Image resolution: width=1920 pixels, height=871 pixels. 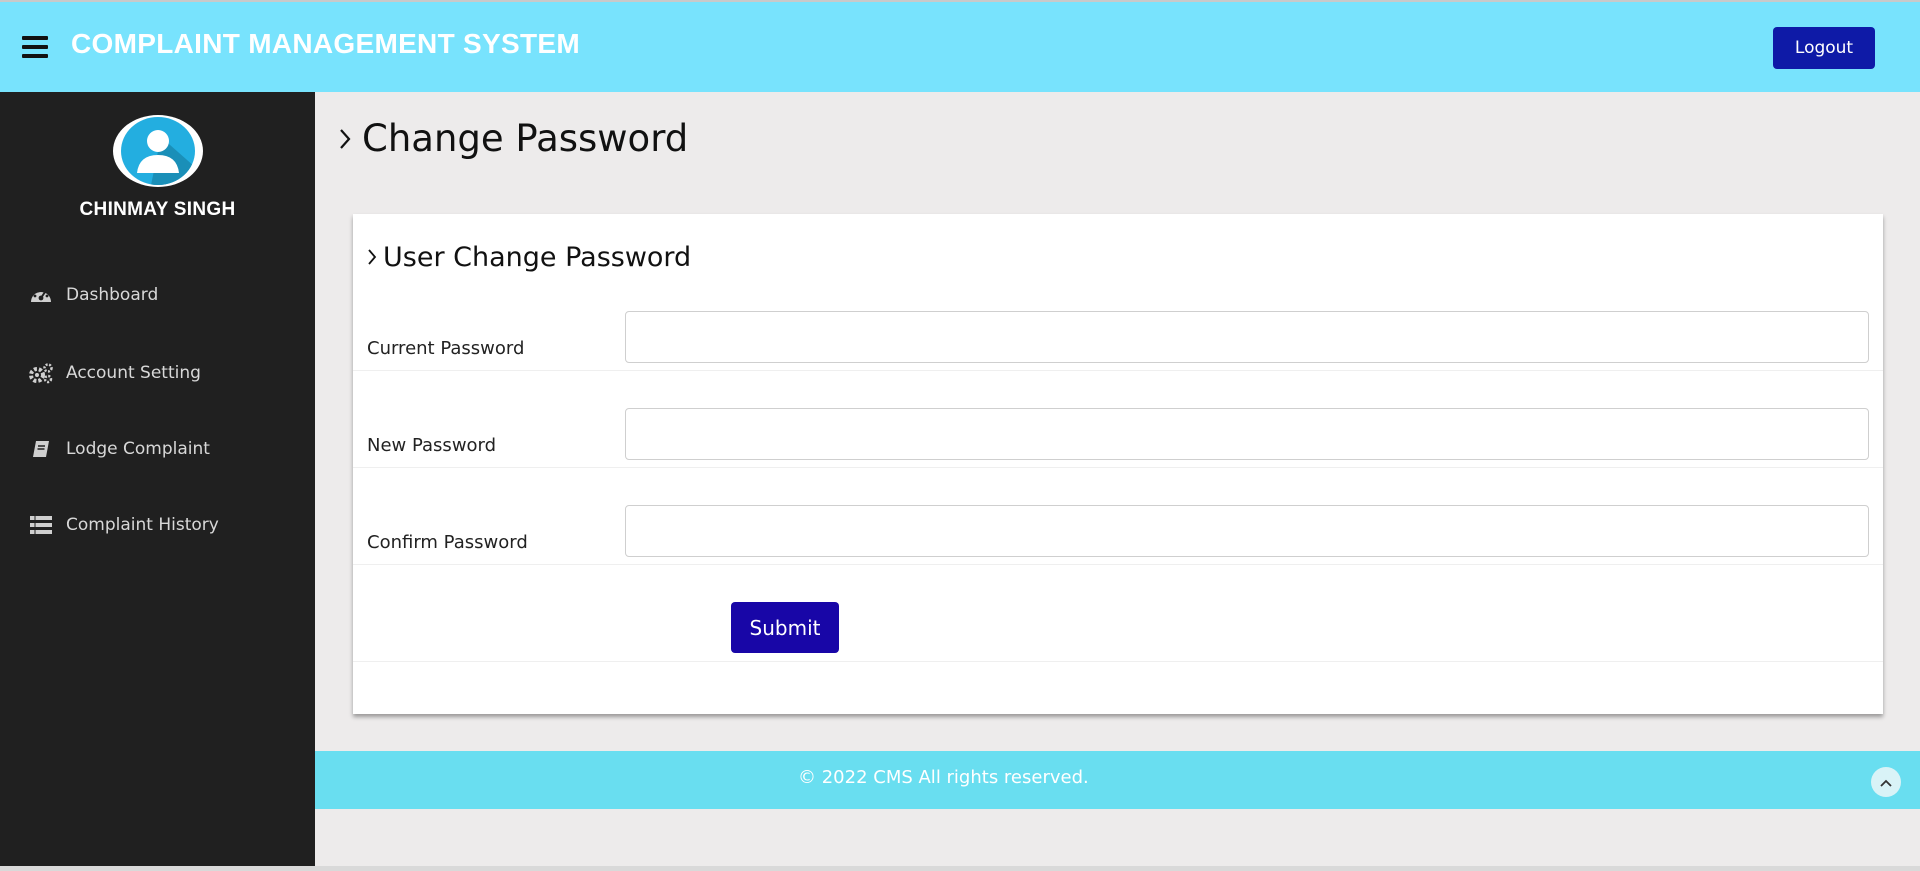 What do you see at coordinates (960, 868) in the screenshot?
I see `window-bottom-edge` at bounding box center [960, 868].